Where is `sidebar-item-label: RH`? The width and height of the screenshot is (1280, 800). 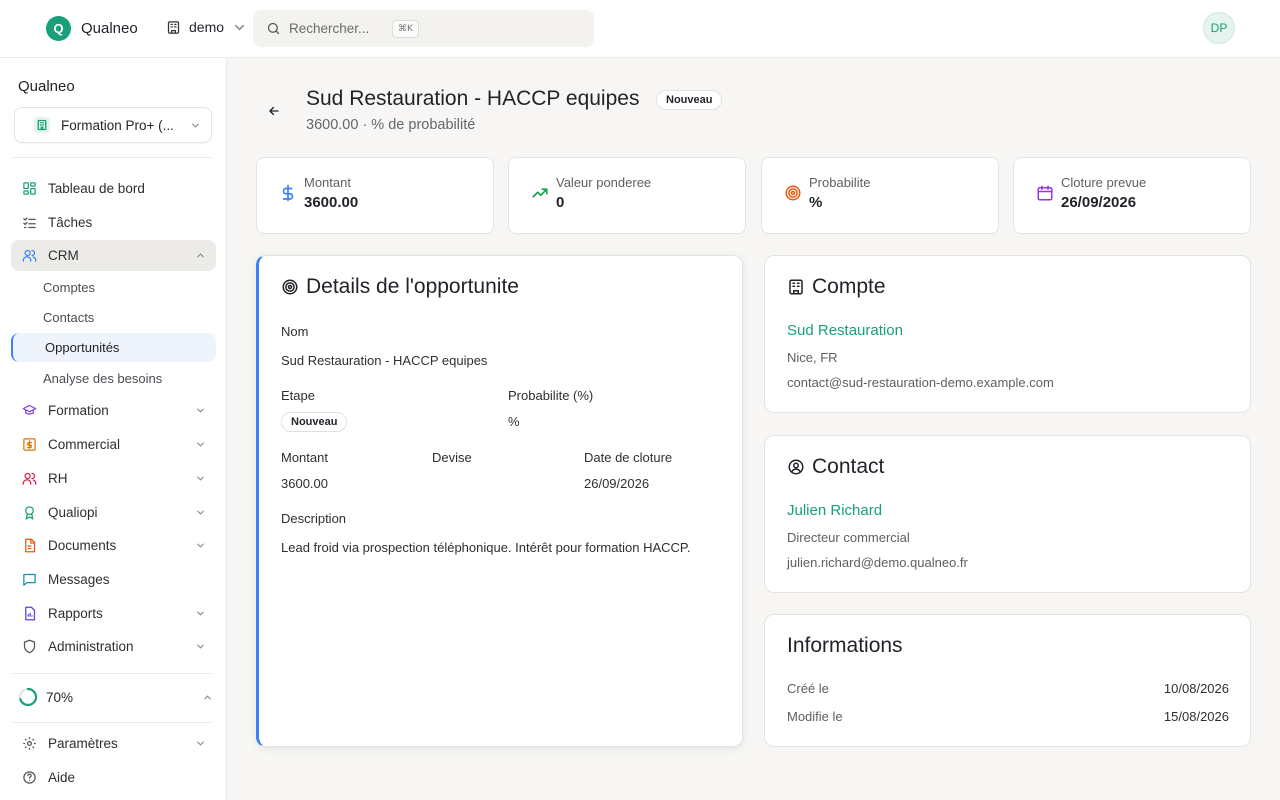 sidebar-item-label: RH is located at coordinates (58, 478).